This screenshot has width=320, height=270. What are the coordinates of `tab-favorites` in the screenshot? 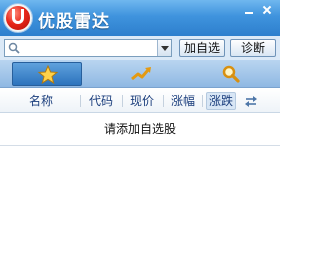 It's located at (47, 74).